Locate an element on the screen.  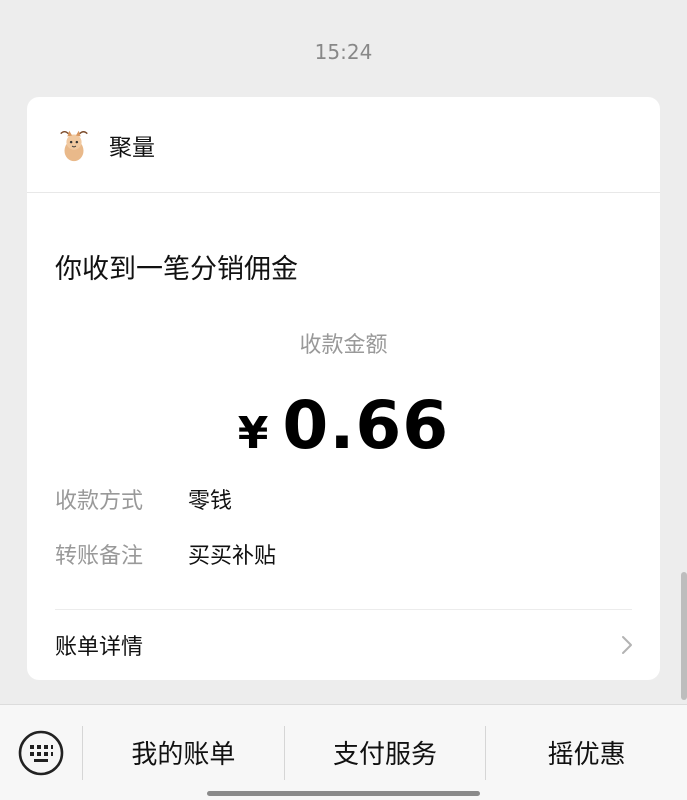
transfer-note-value: 买买补贴 is located at coordinates (232, 556).